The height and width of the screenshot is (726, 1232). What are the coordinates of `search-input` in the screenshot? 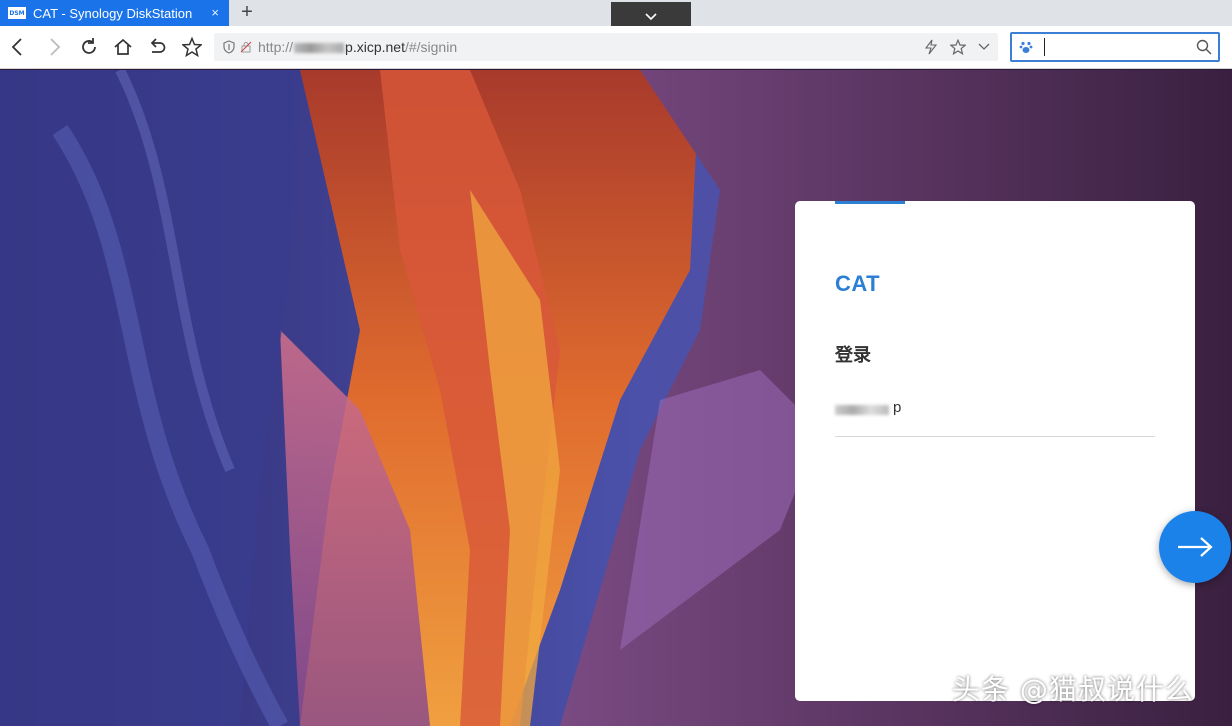 It's located at (1115, 47).